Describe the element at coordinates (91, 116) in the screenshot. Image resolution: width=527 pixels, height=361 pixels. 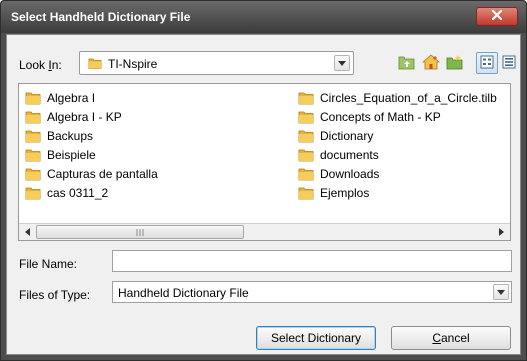
I see `list-item: Algebra I - KP` at that location.